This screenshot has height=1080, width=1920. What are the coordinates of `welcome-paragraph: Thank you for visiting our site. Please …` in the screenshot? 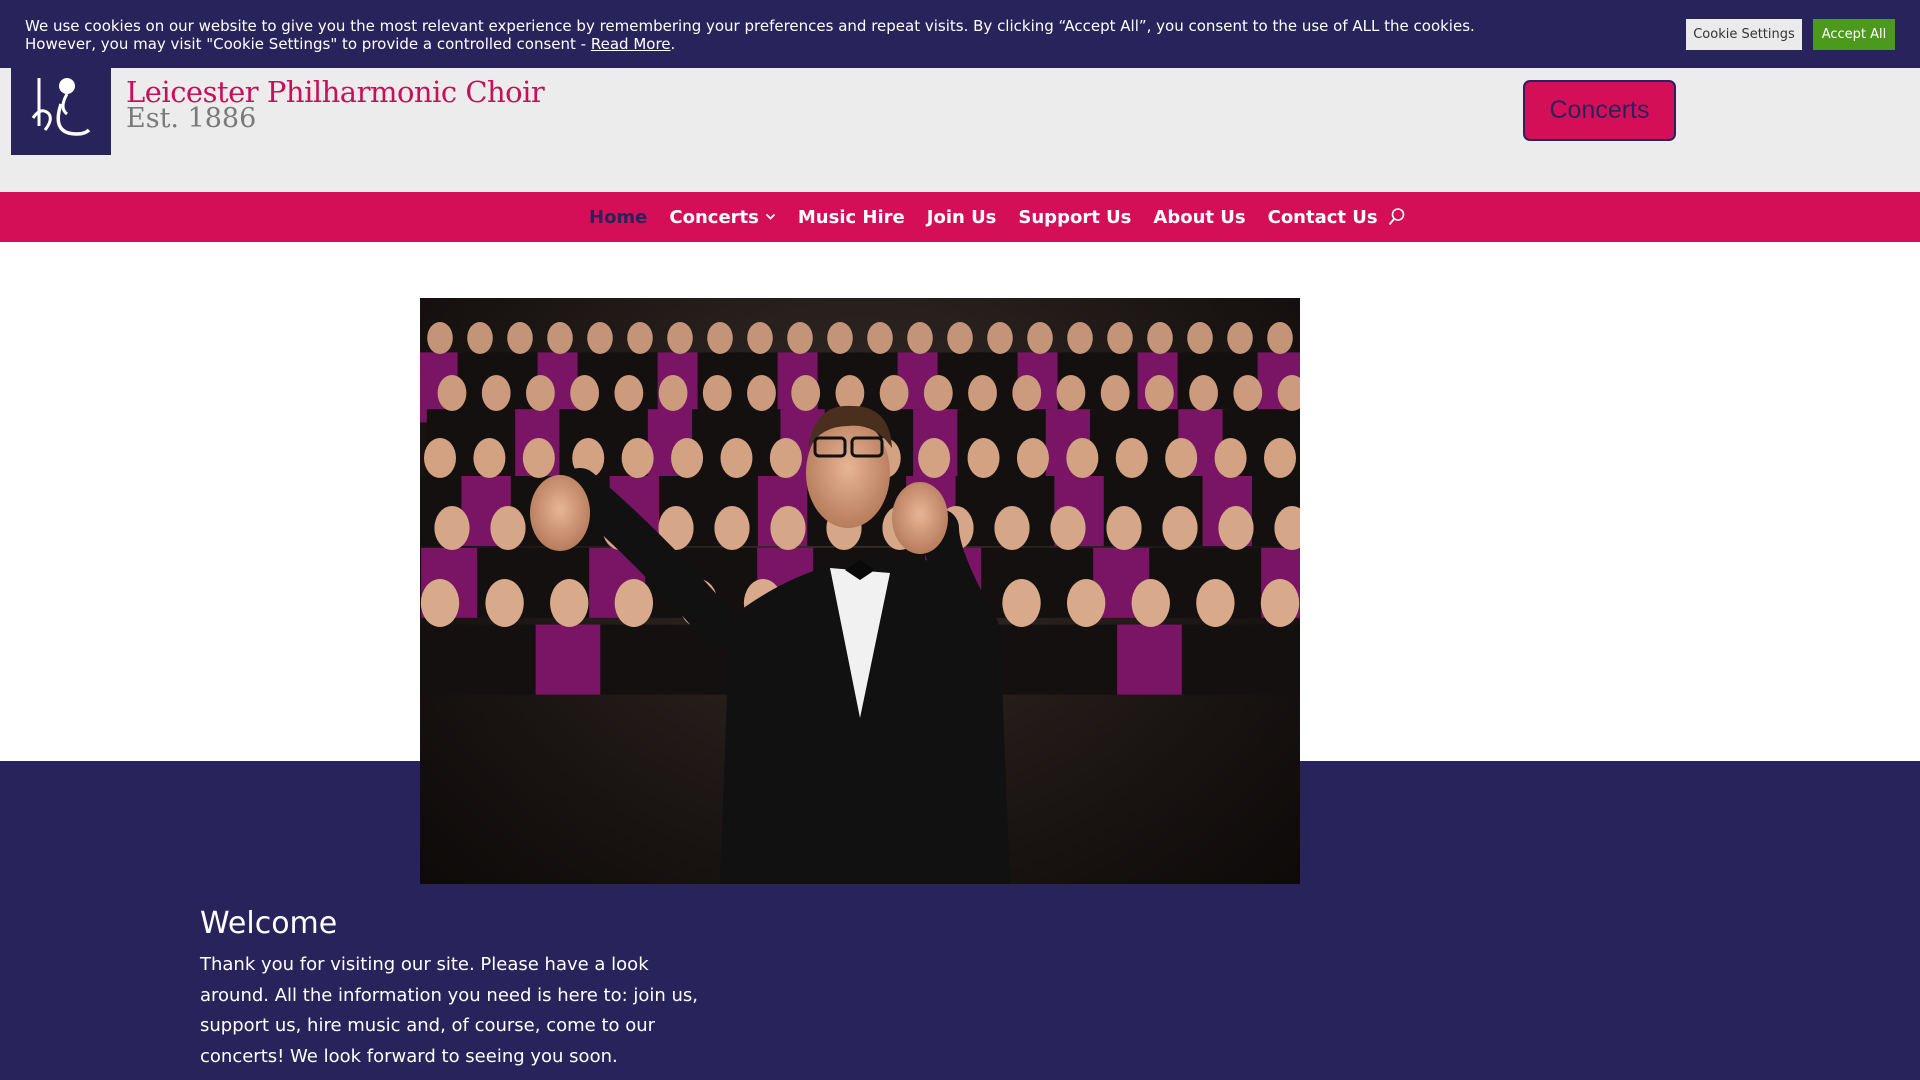 It's located at (449, 1010).